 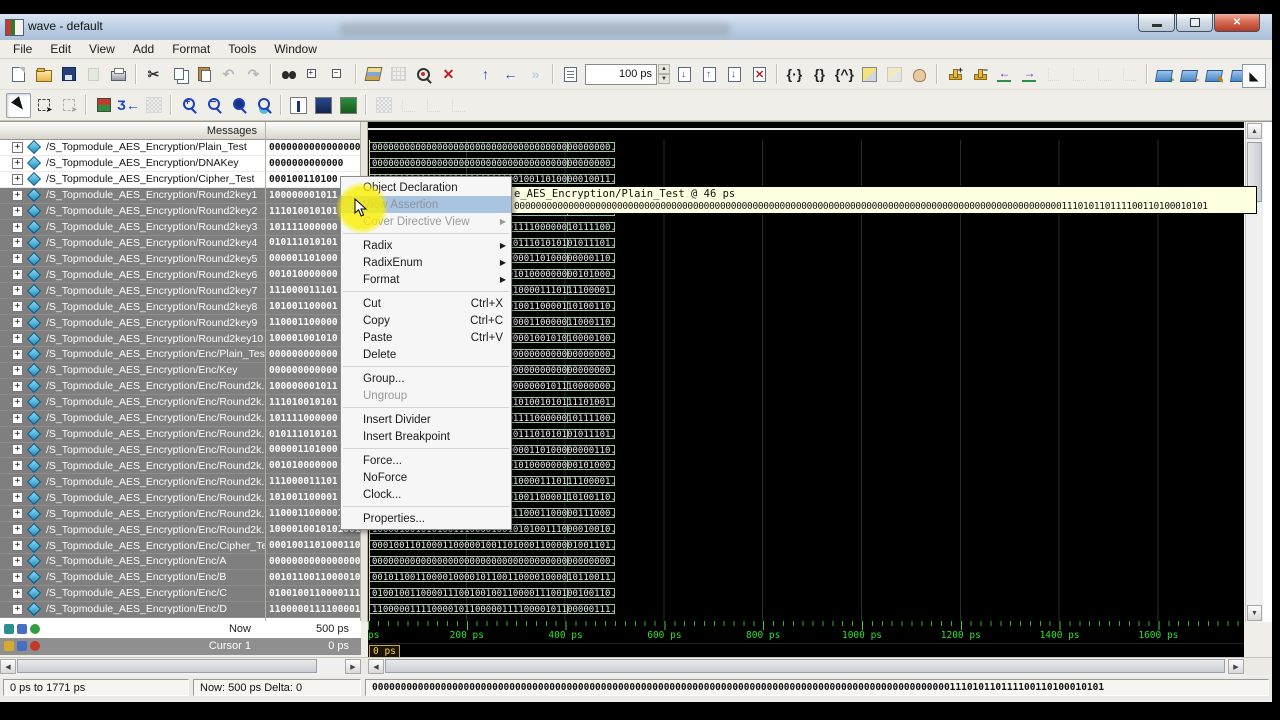 I want to click on run-all-button, so click(x=734, y=74).